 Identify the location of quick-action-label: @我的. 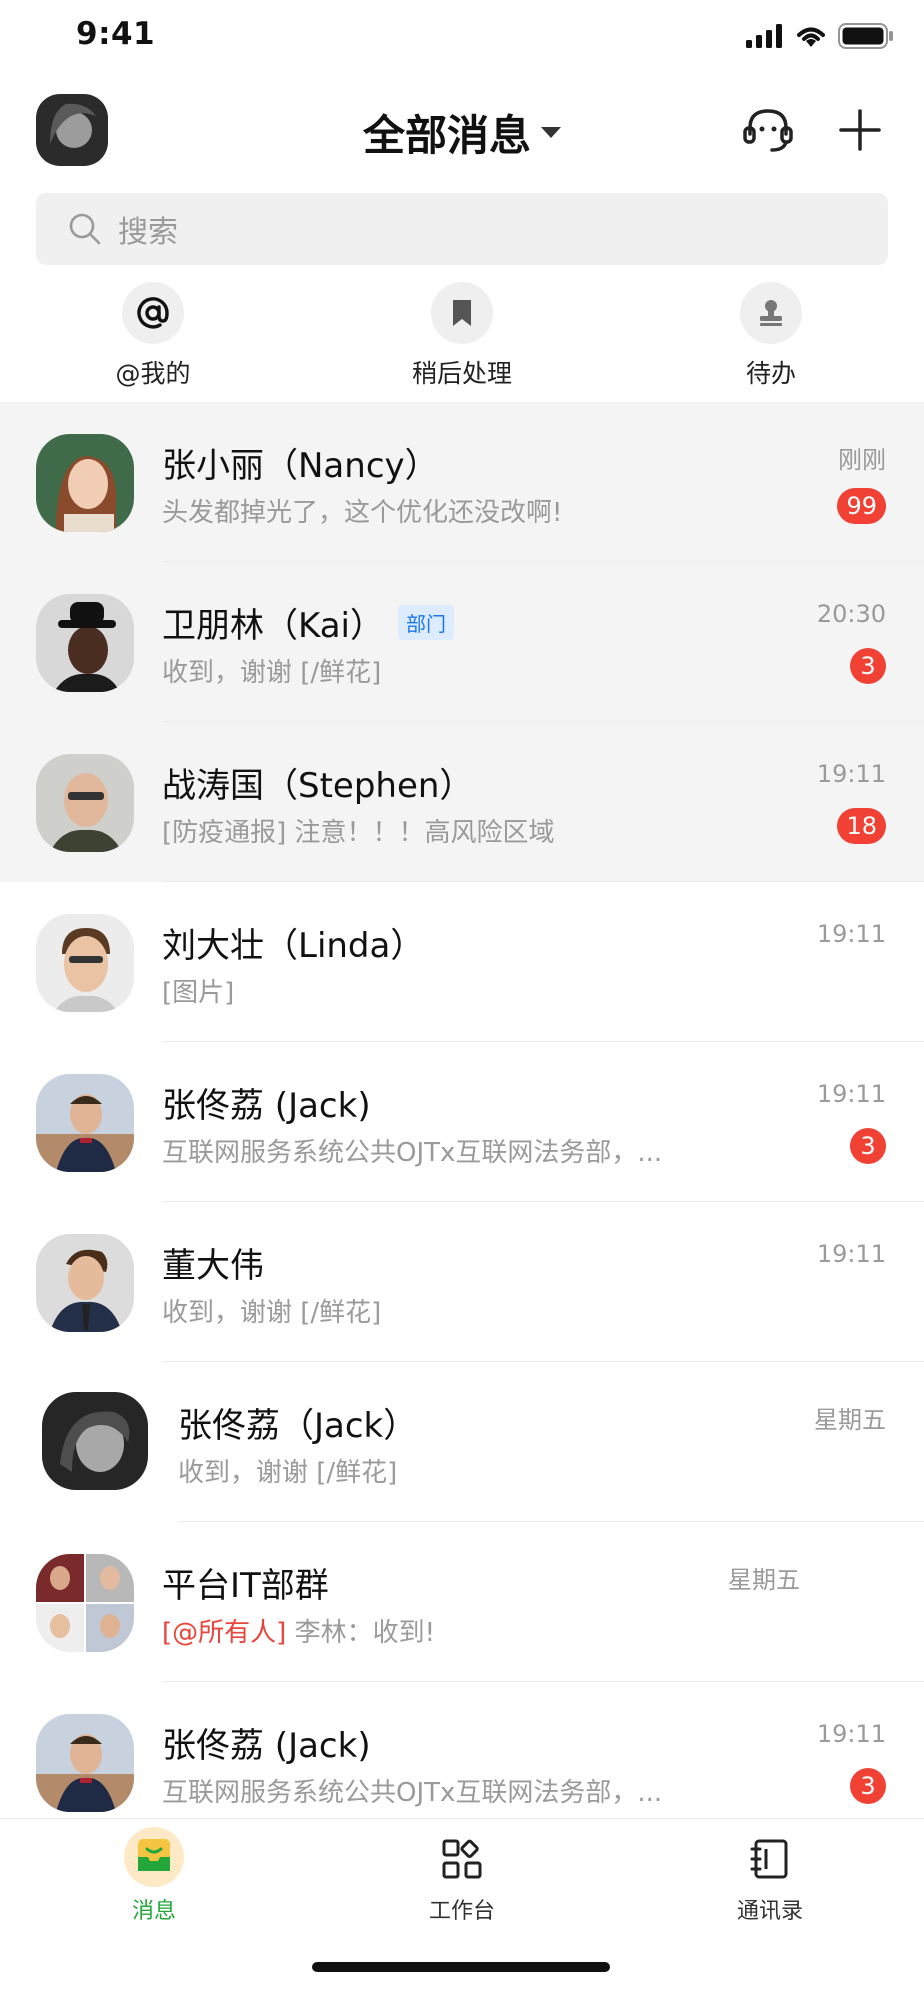
(153, 373).